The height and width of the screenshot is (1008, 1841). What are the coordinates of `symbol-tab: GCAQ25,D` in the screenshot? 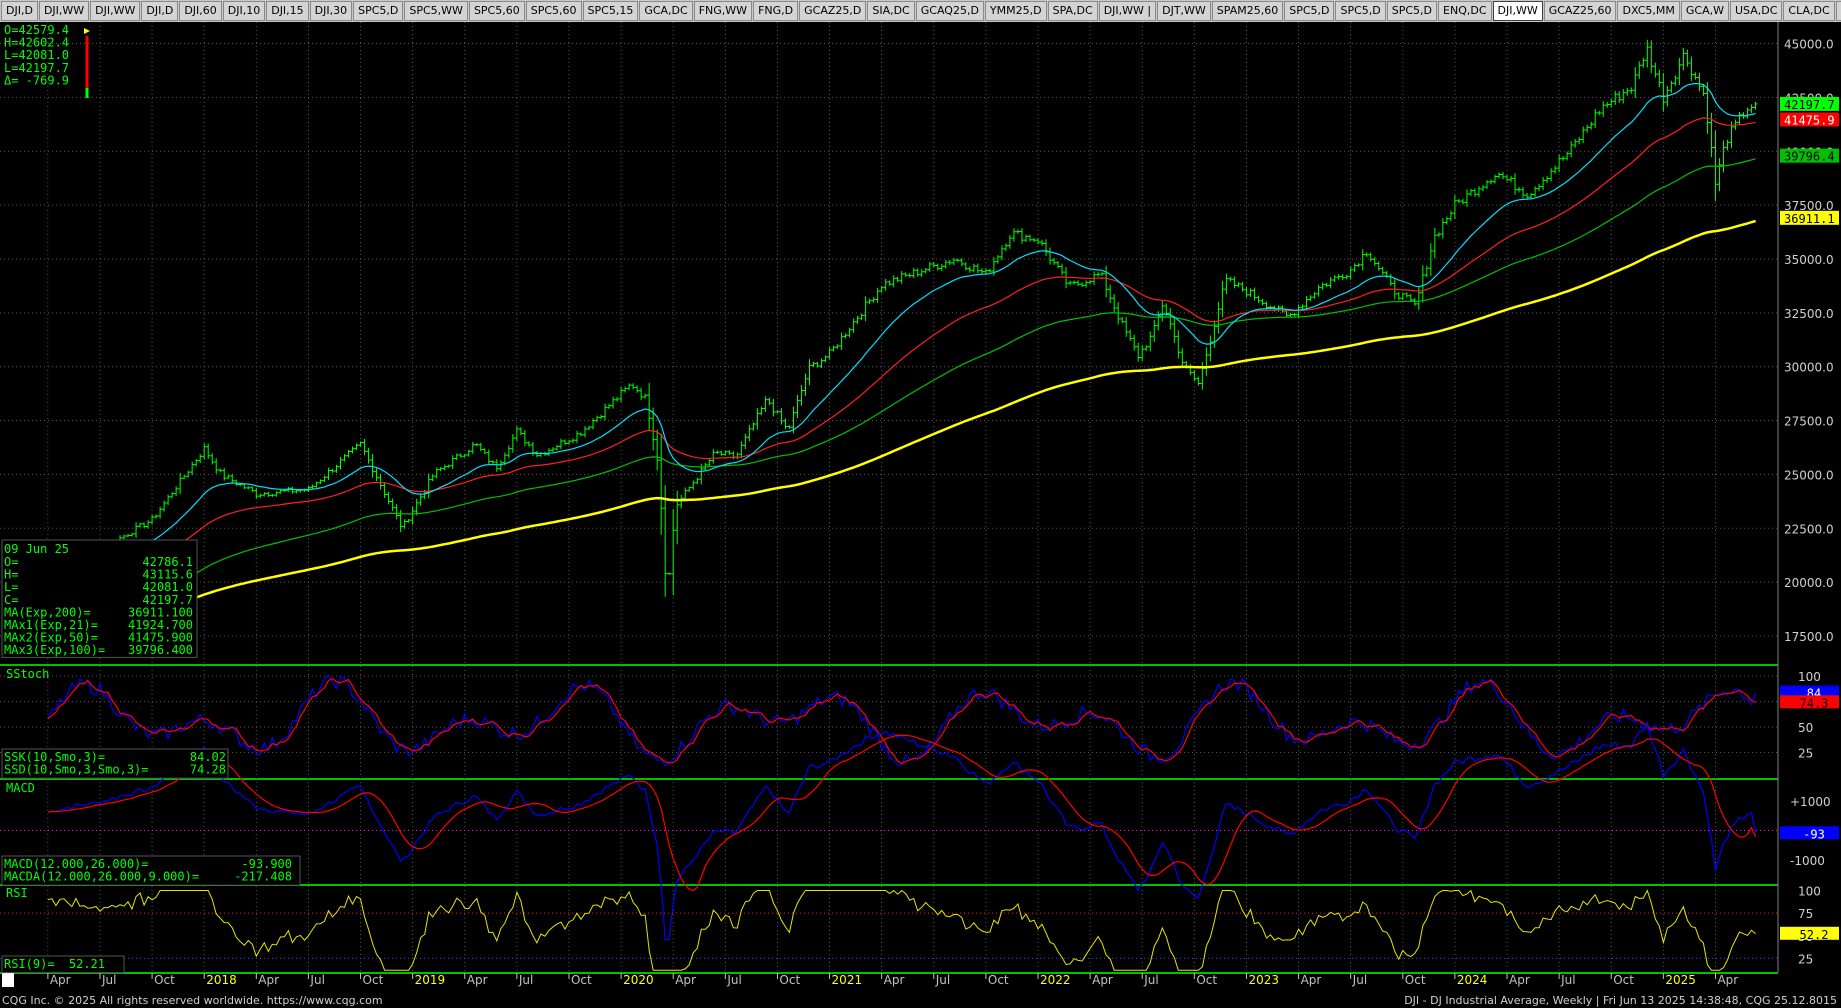 It's located at (949, 11).